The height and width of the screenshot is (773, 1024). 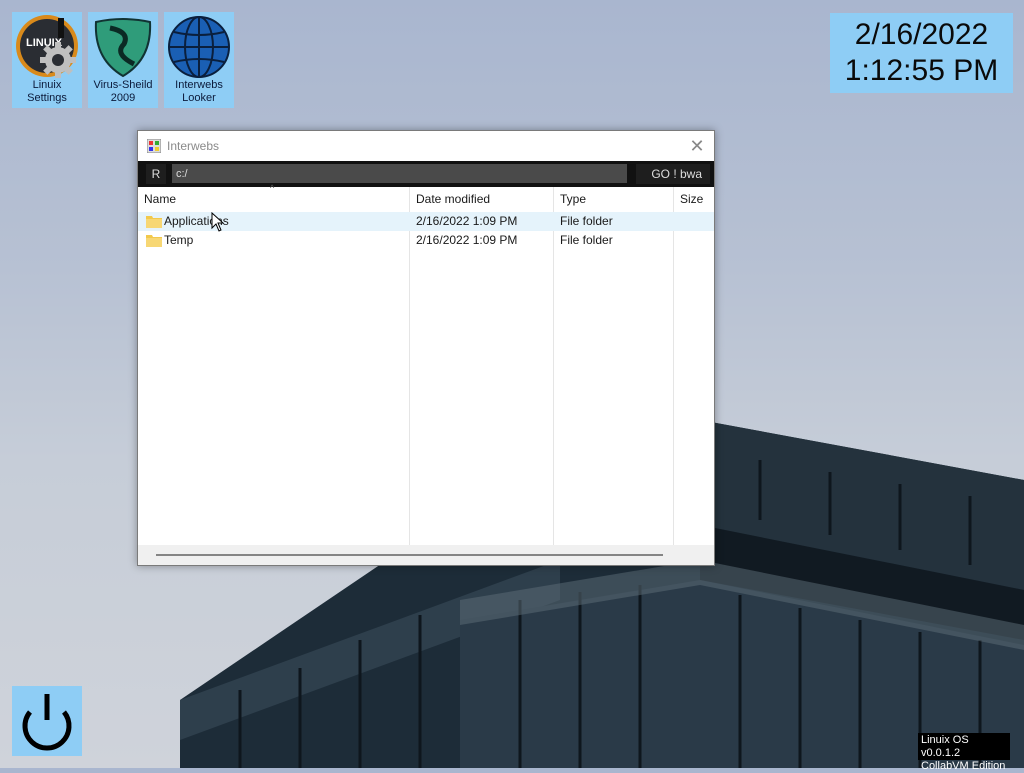 What do you see at coordinates (199, 47) in the screenshot?
I see `globe-icon` at bounding box center [199, 47].